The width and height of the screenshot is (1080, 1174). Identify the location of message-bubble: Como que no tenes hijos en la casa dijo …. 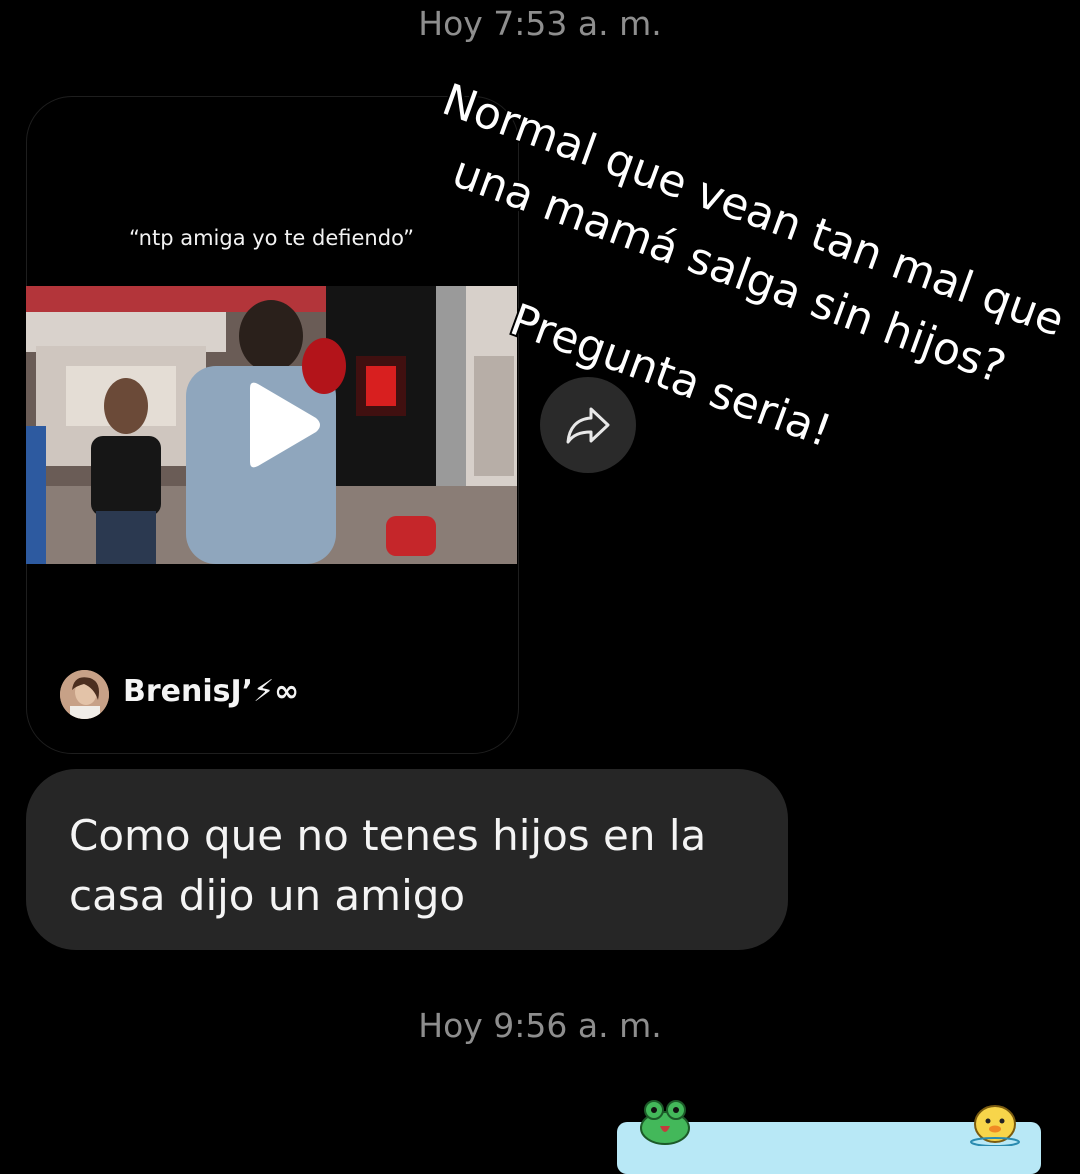
(407, 859).